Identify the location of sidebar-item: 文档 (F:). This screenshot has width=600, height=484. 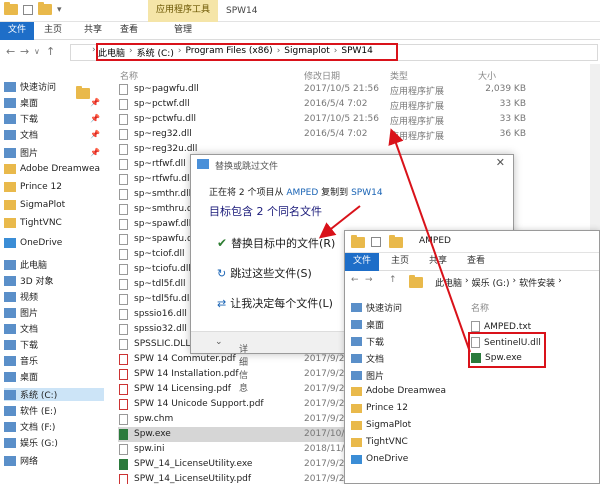
(54, 426).